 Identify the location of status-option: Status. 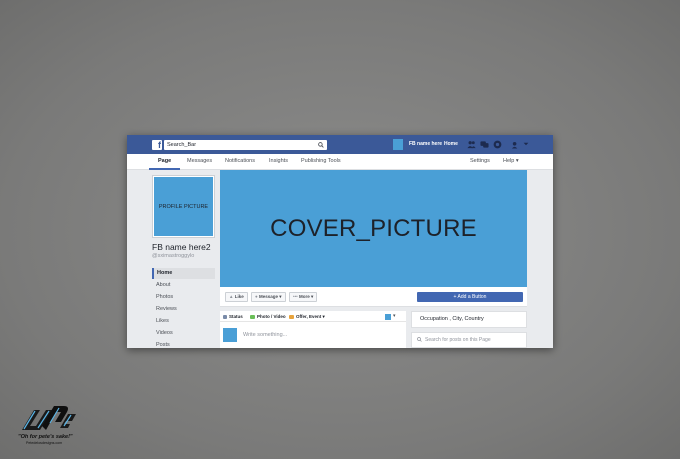
(233, 316).